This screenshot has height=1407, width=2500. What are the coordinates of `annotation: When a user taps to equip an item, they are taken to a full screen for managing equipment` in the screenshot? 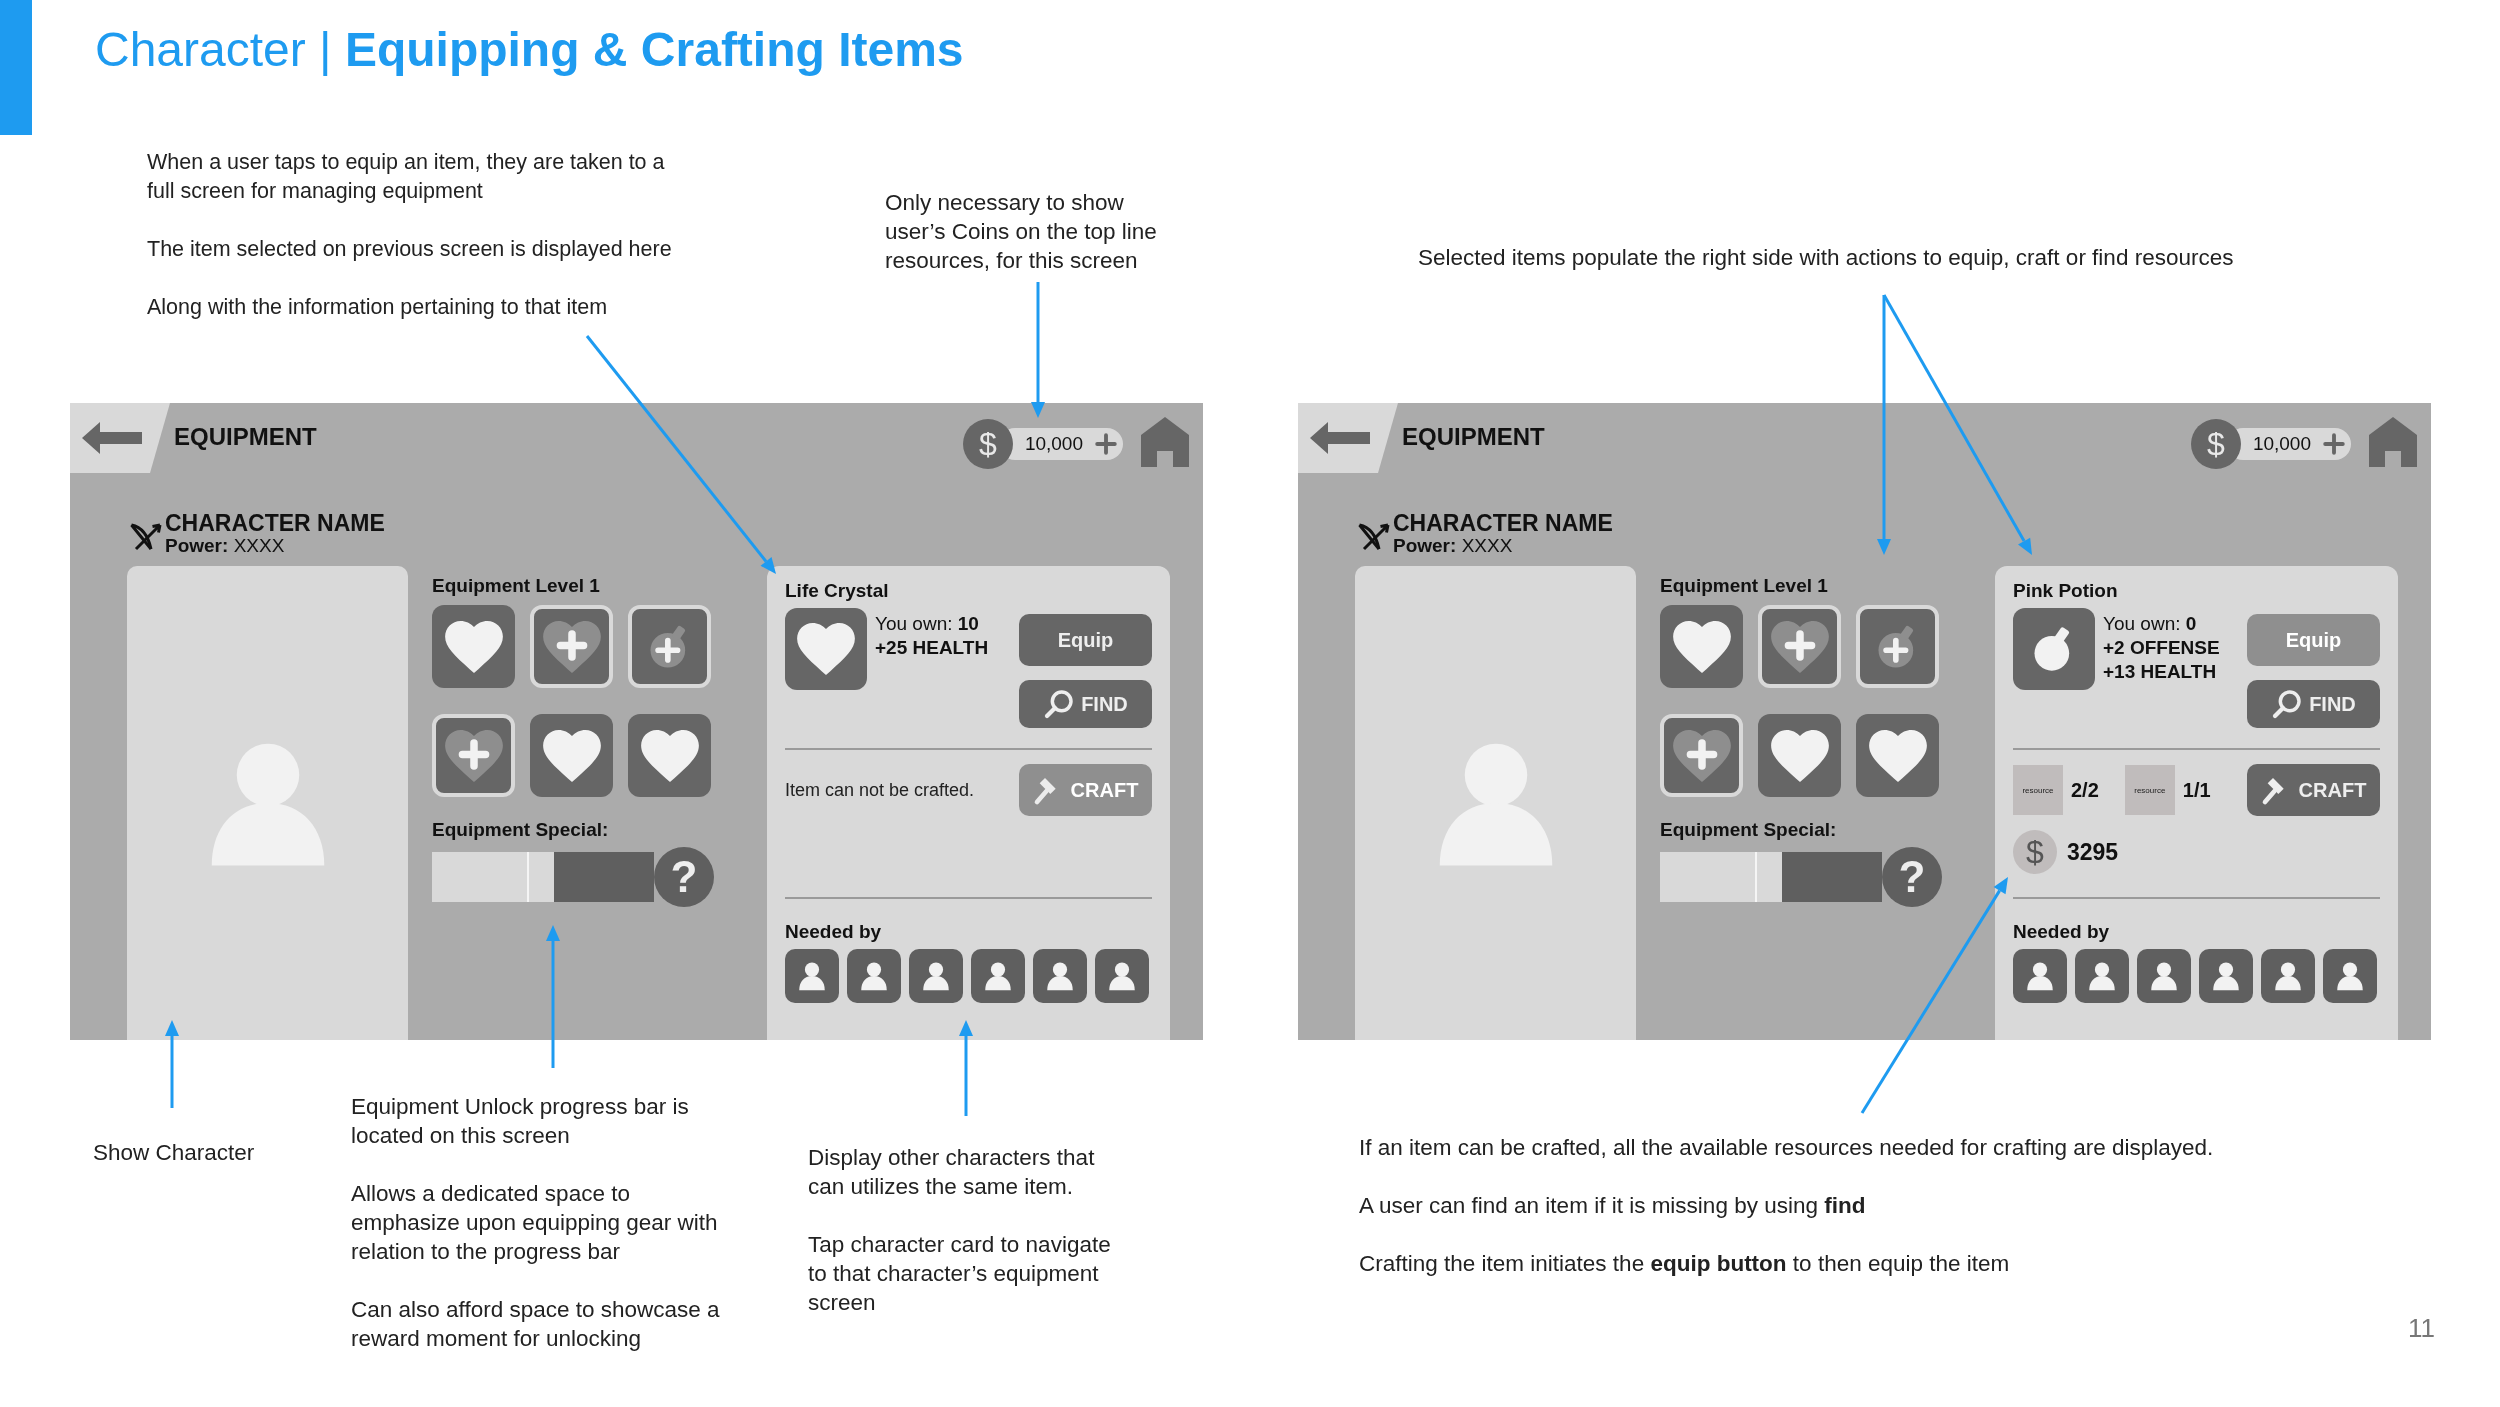 It's located at (406, 177).